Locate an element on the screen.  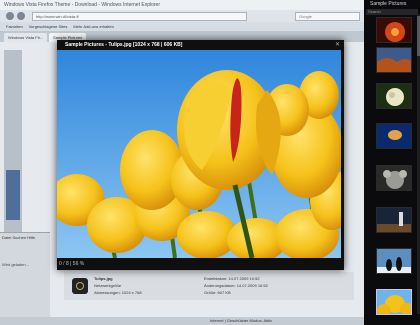
page-image-placeholder is located at coordinates (13, 195).